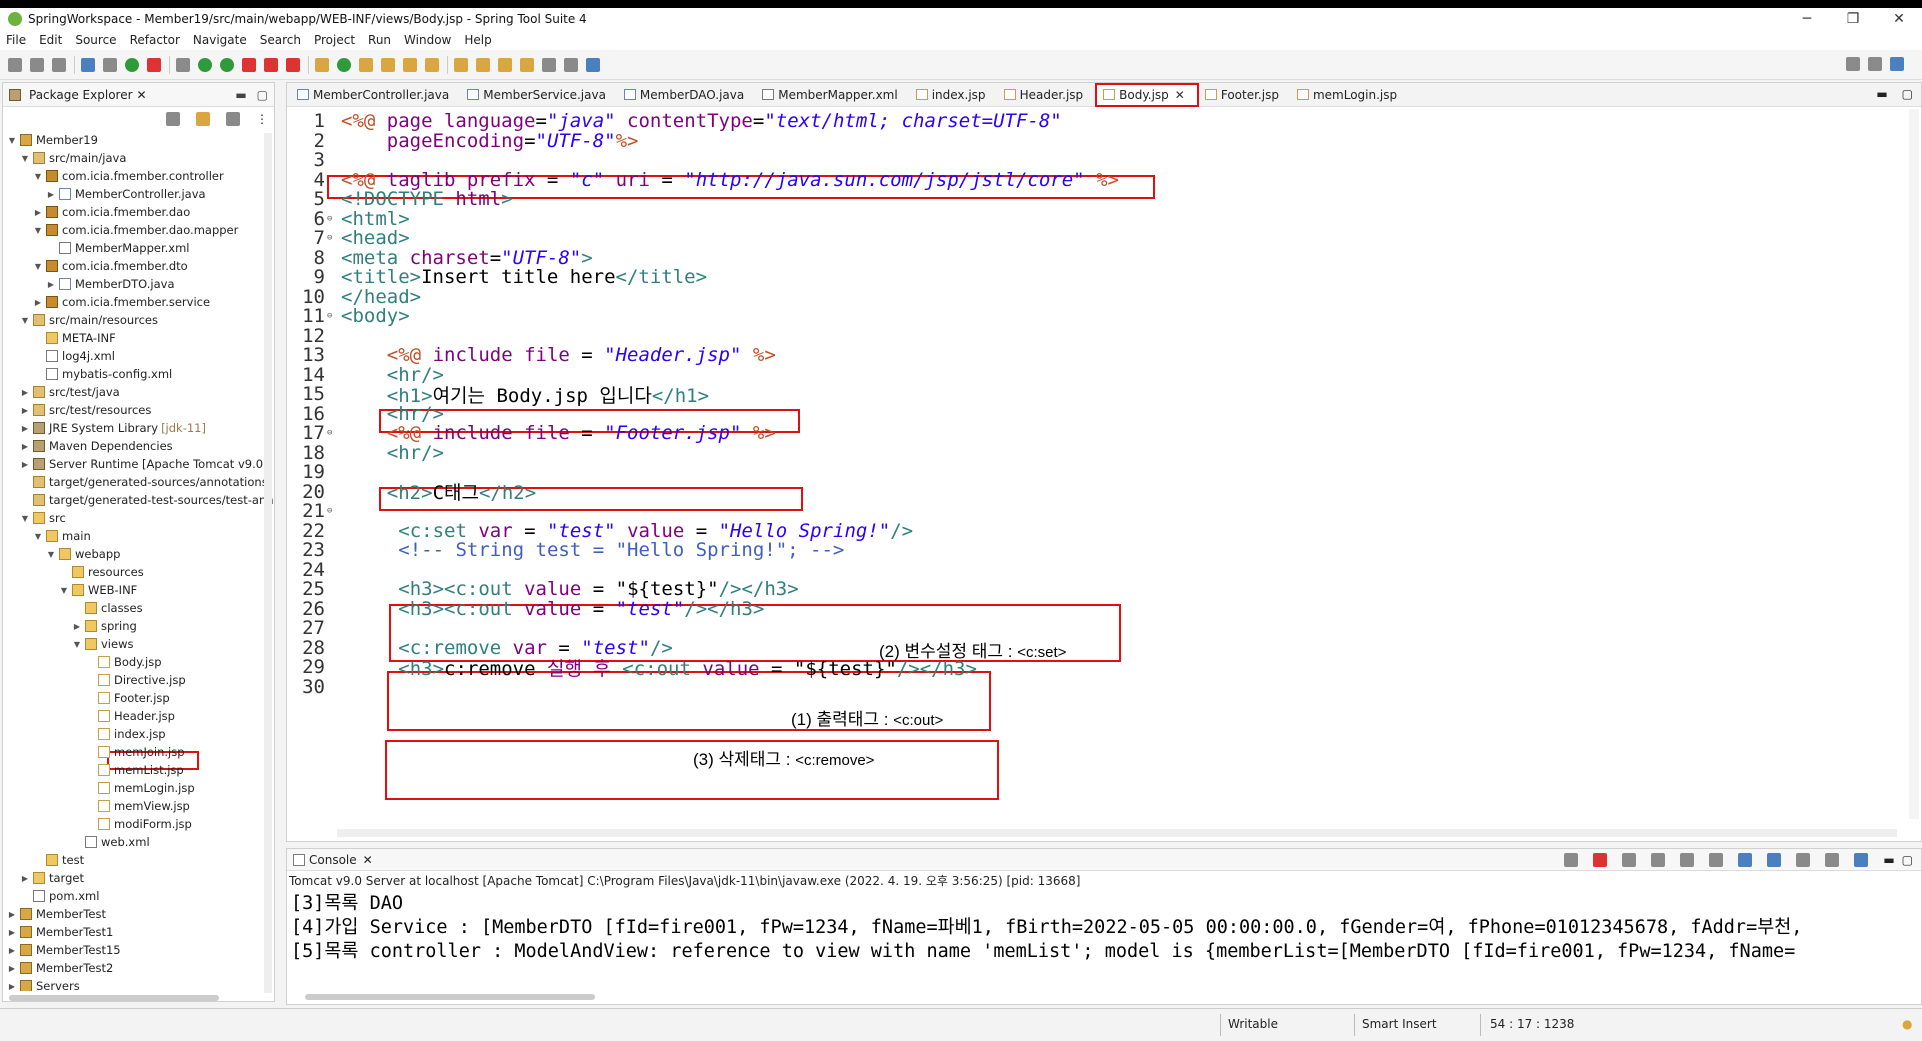 Image resolution: width=1922 pixels, height=1041 pixels. I want to click on tree-node: ▶ src/test/java, so click(70, 392).